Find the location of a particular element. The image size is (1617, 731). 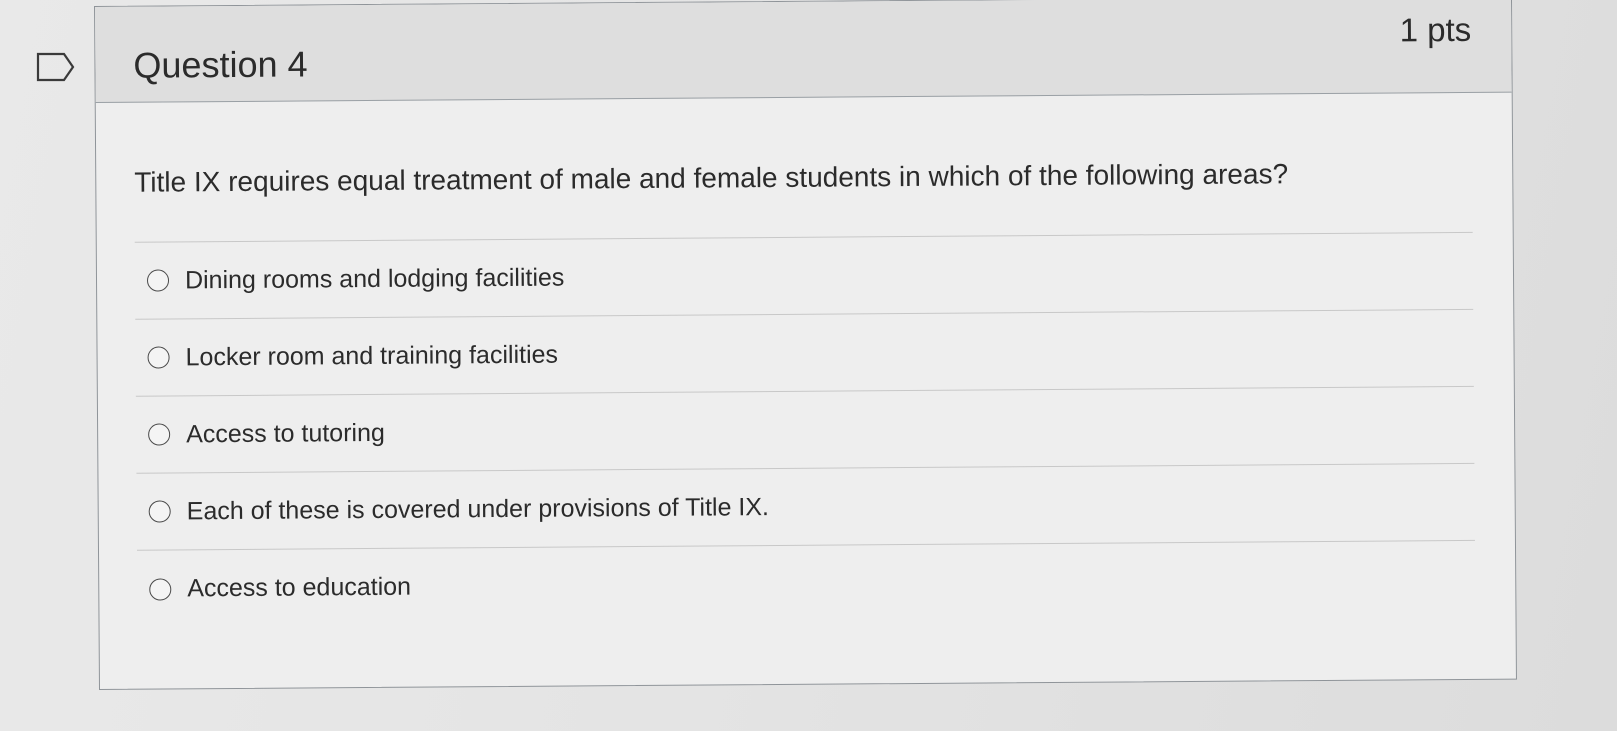

answer-option: Access to education is located at coordinates (806, 584).